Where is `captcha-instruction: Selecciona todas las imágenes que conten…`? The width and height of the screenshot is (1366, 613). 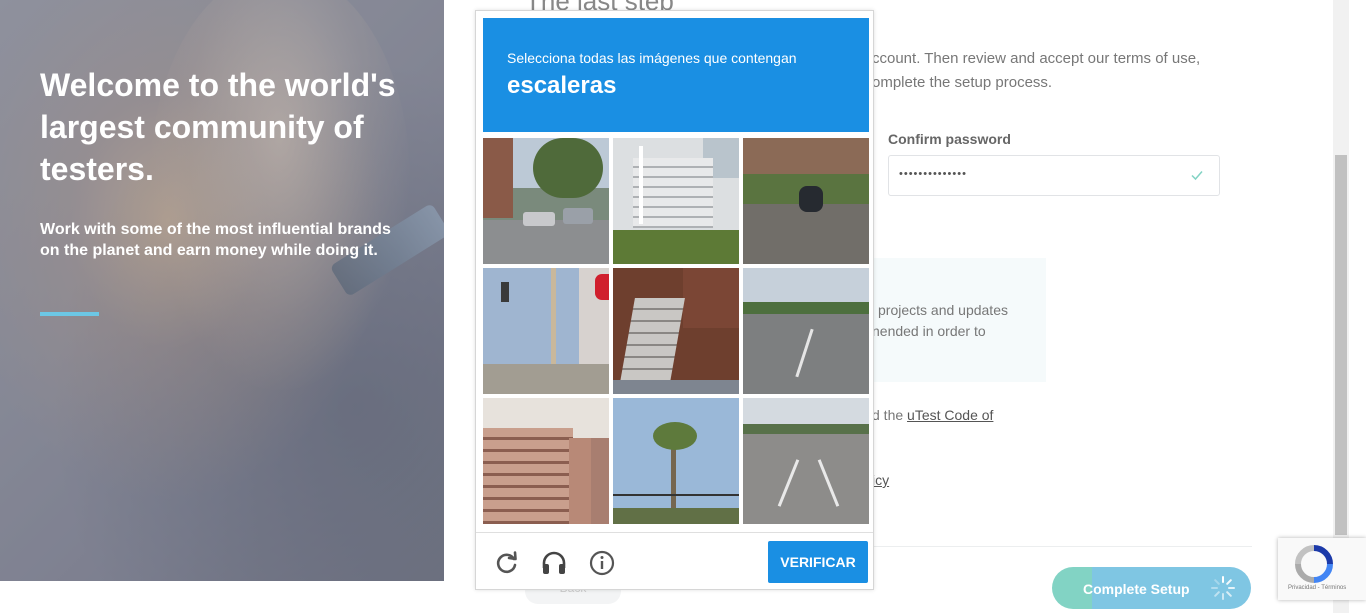
captcha-instruction: Selecciona todas las imágenes que conten… is located at coordinates (652, 58).